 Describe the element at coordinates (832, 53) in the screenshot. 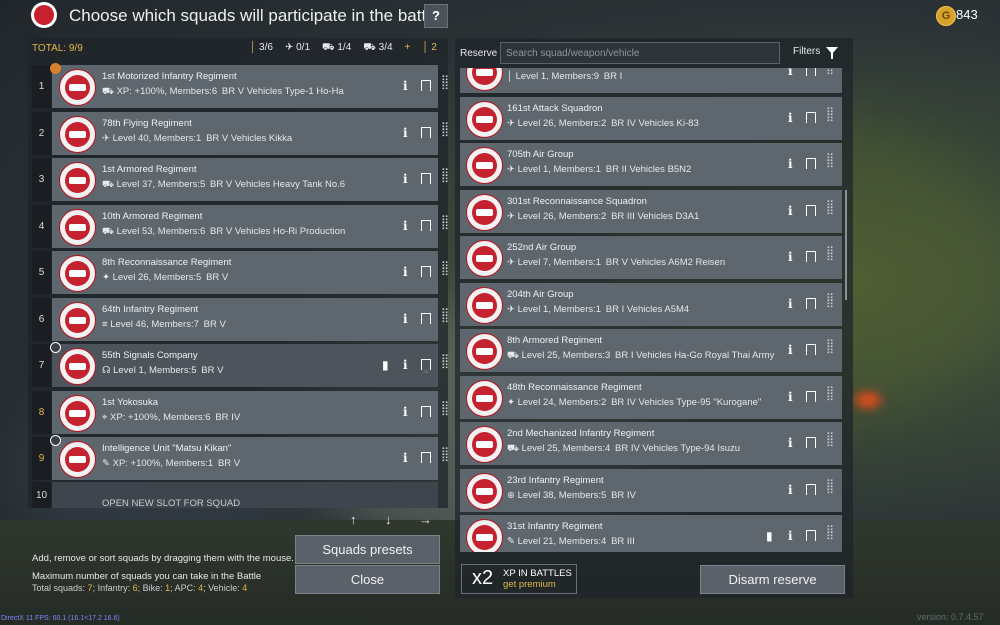

I see `filter-icon` at that location.